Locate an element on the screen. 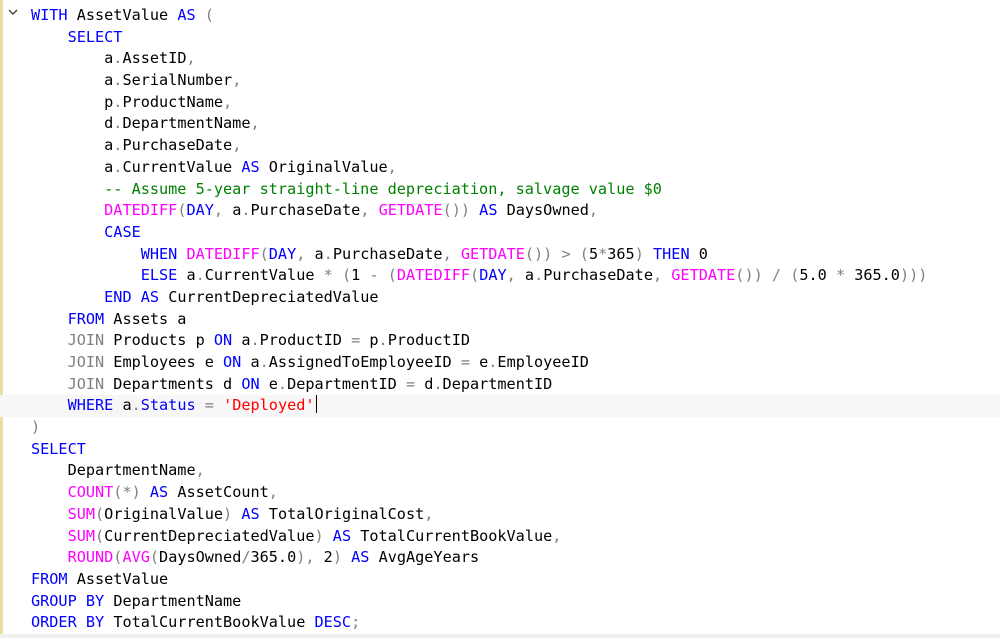 The width and height of the screenshot is (1000, 638). code-line: a.PurchaseDate, is located at coordinates (515, 146).